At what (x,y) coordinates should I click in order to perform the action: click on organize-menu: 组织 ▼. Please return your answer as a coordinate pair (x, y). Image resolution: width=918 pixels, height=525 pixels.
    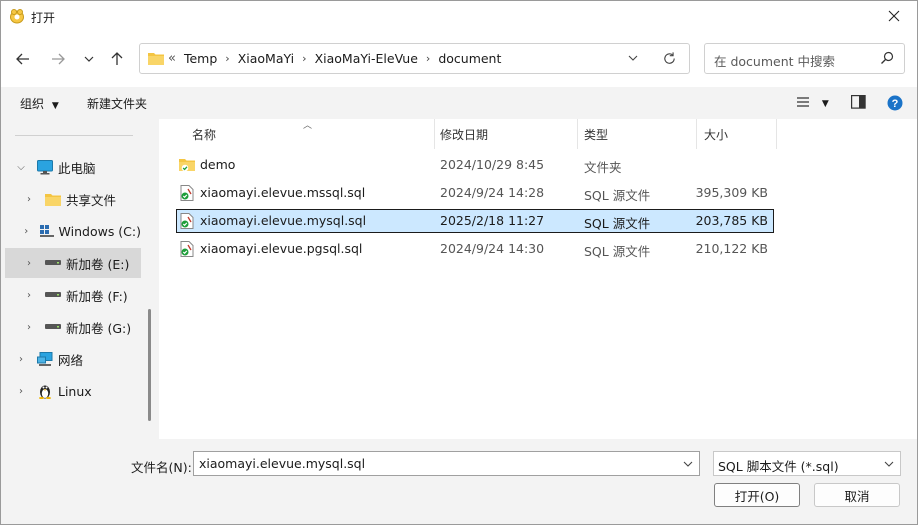
    Looking at the image, I should click on (39, 103).